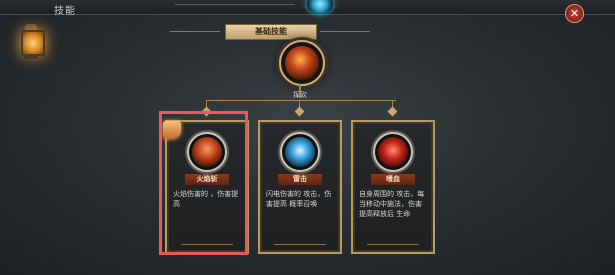 Image resolution: width=615 pixels, height=275 pixels. I want to click on section-title: 基础技能, so click(271, 32).